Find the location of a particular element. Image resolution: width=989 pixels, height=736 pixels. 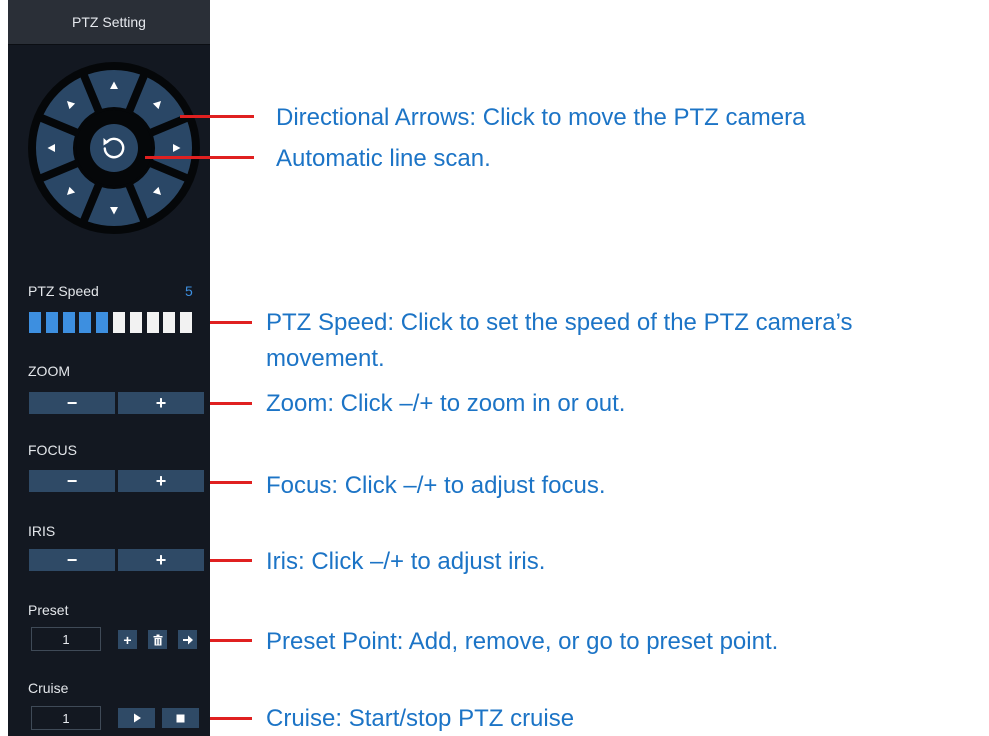

focus-callout-line is located at coordinates (231, 482).